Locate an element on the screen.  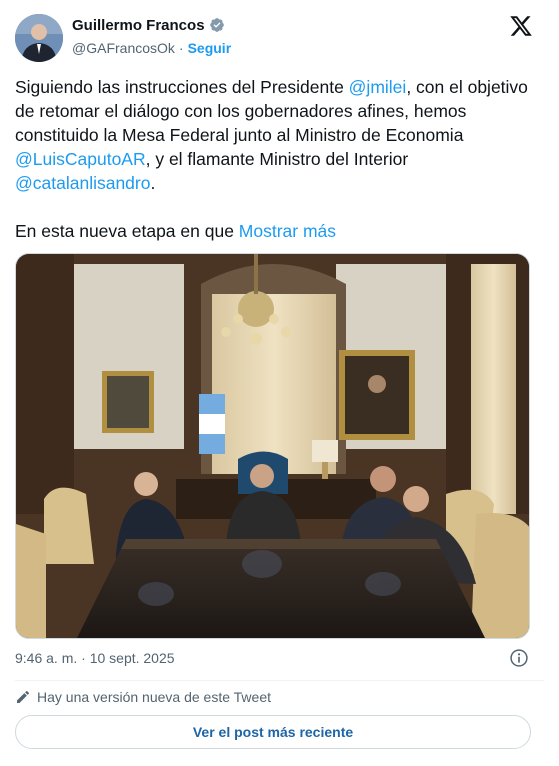
pencil-icon is located at coordinates (23, 697).